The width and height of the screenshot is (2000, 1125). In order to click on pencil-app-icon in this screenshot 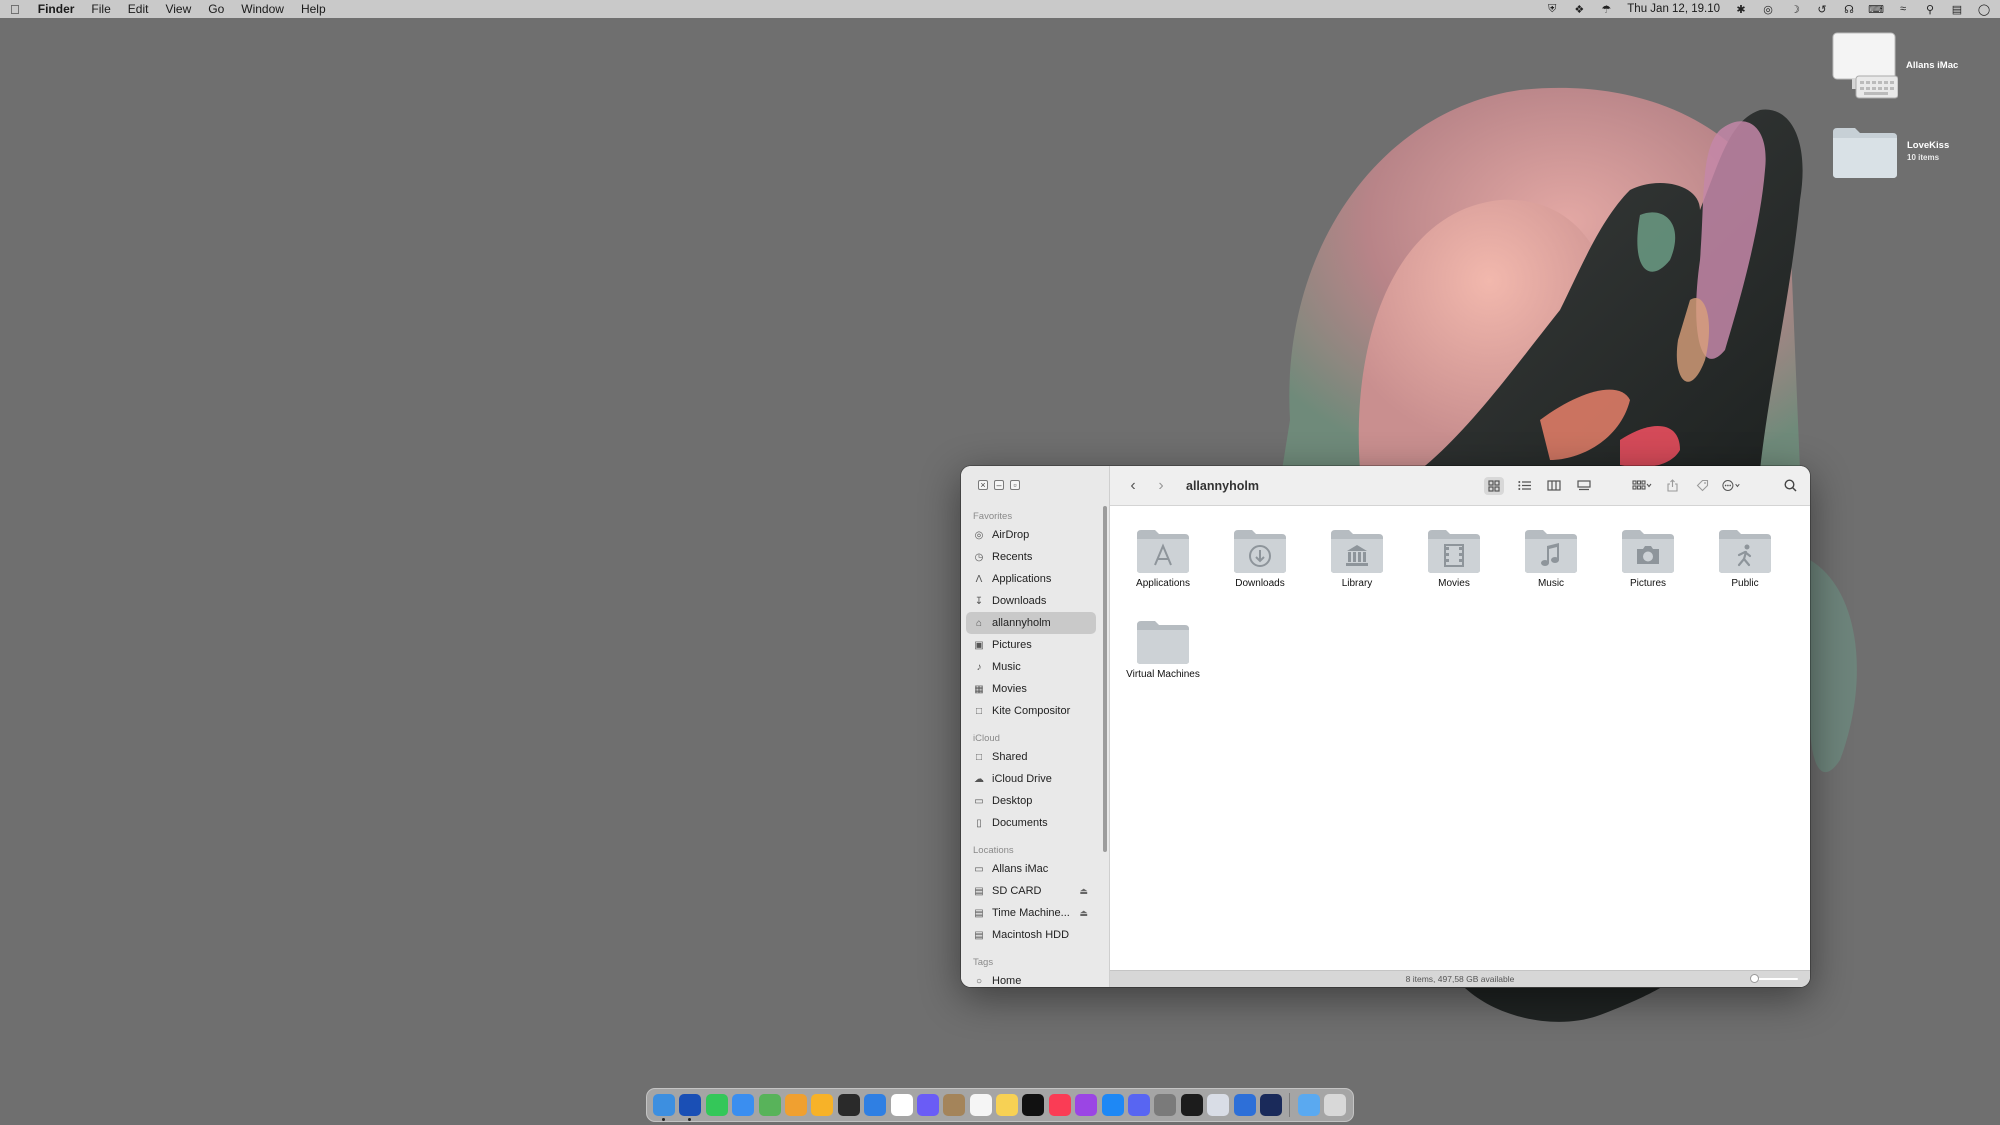, I will do `click(1244, 1105)`.